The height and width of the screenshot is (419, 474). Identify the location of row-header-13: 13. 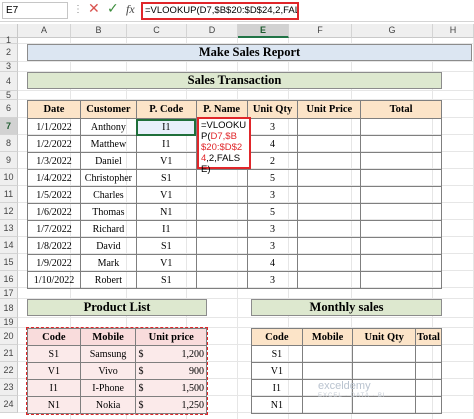
(9, 228).